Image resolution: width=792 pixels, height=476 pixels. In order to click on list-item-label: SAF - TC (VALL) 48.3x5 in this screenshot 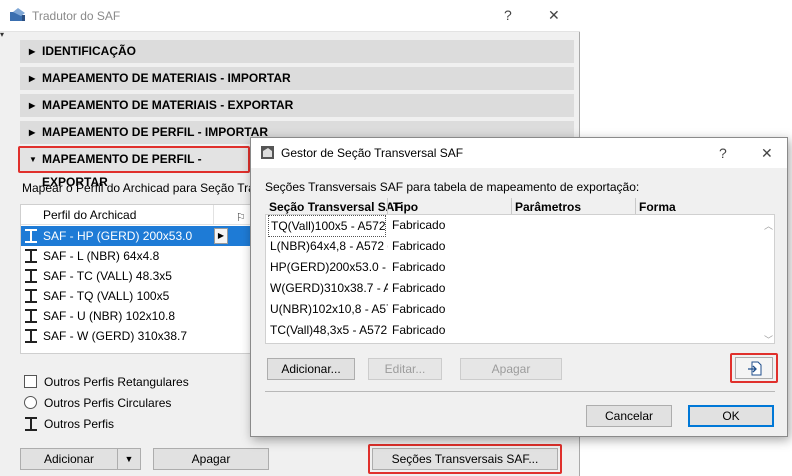, I will do `click(107, 276)`.